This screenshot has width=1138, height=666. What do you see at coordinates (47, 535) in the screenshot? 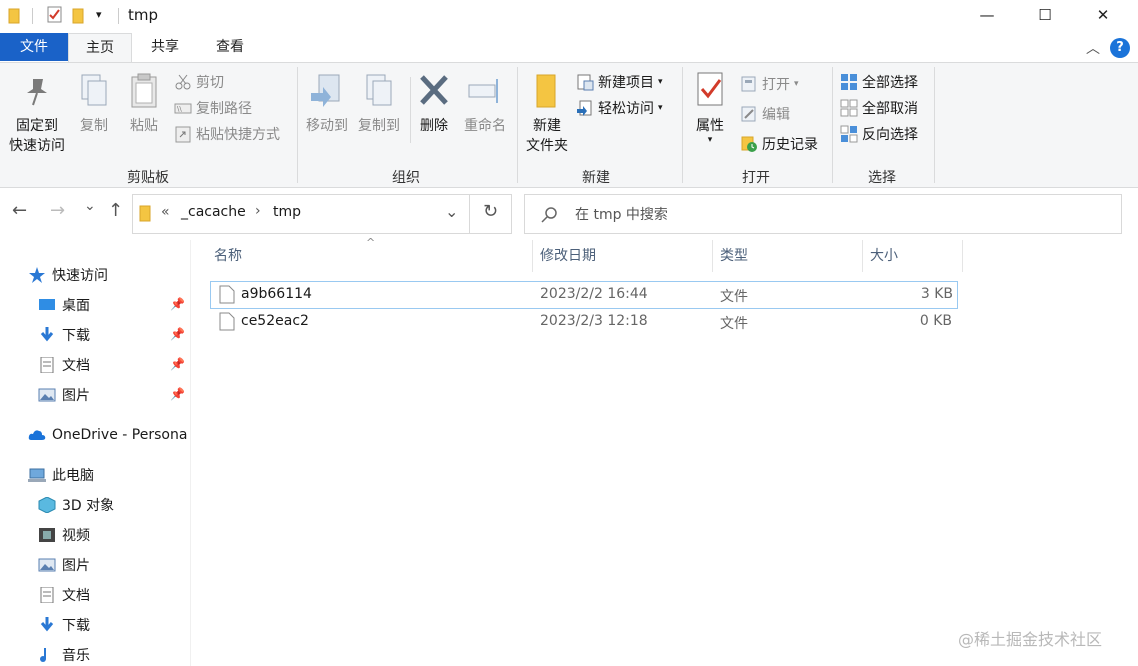
I see `film-icon` at bounding box center [47, 535].